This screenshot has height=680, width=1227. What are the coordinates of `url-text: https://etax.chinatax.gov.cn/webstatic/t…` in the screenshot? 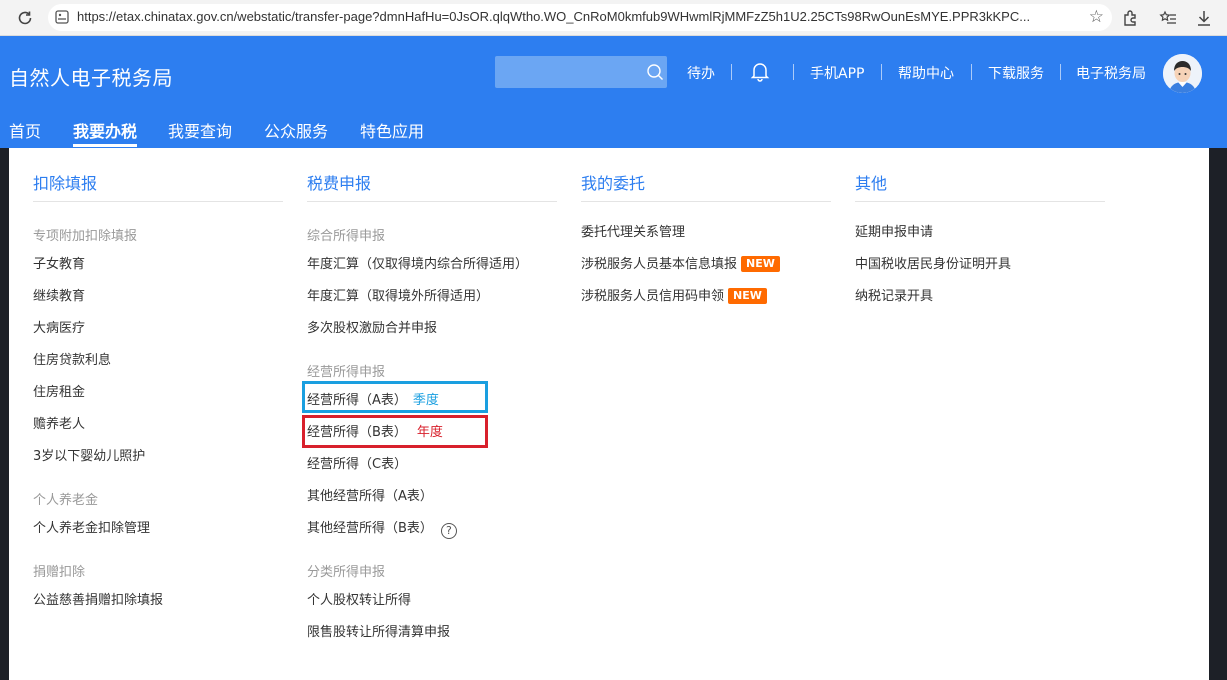 It's located at (577, 16).